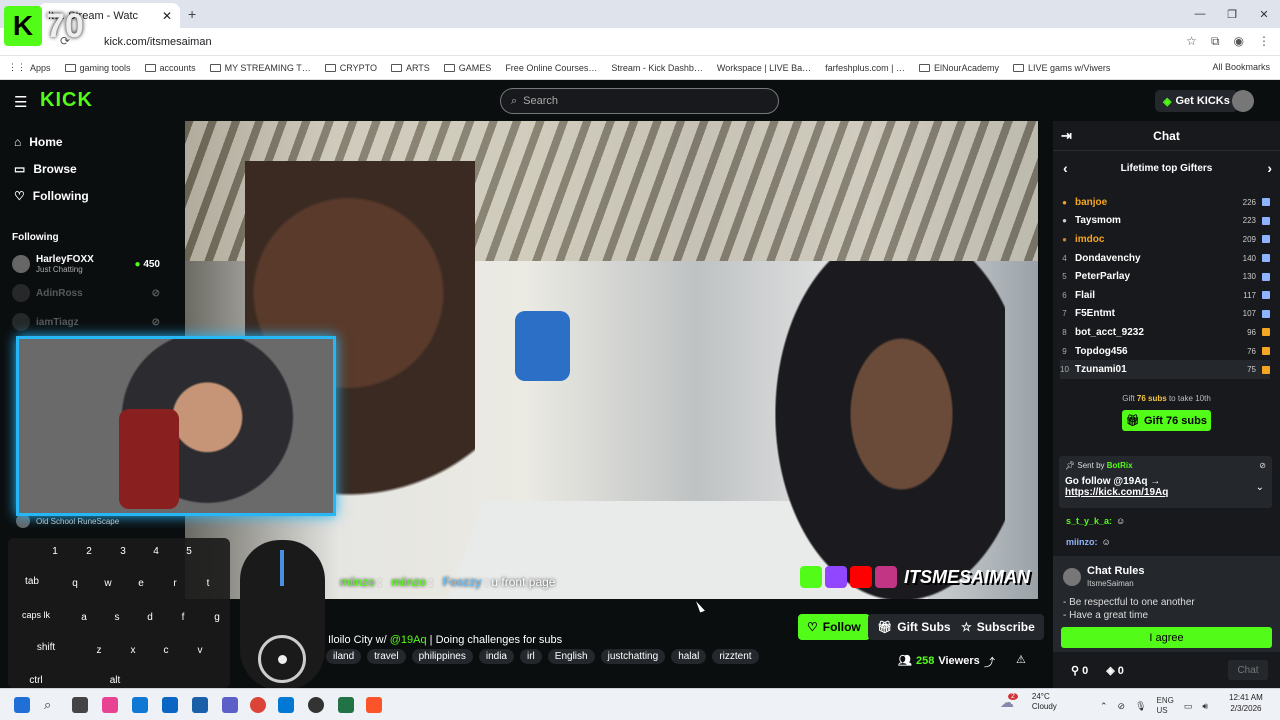 This screenshot has height=720, width=1280. What do you see at coordinates (1065, 168) in the screenshot?
I see `chevron-left-icon: ‹` at bounding box center [1065, 168].